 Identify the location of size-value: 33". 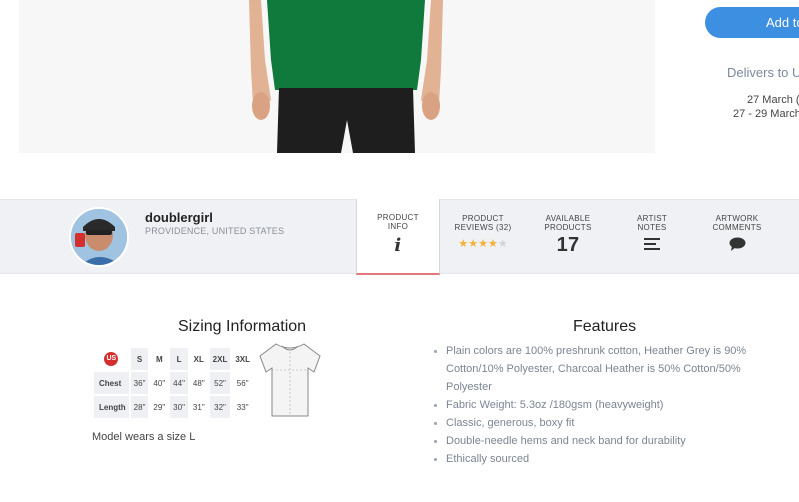
(242, 407).